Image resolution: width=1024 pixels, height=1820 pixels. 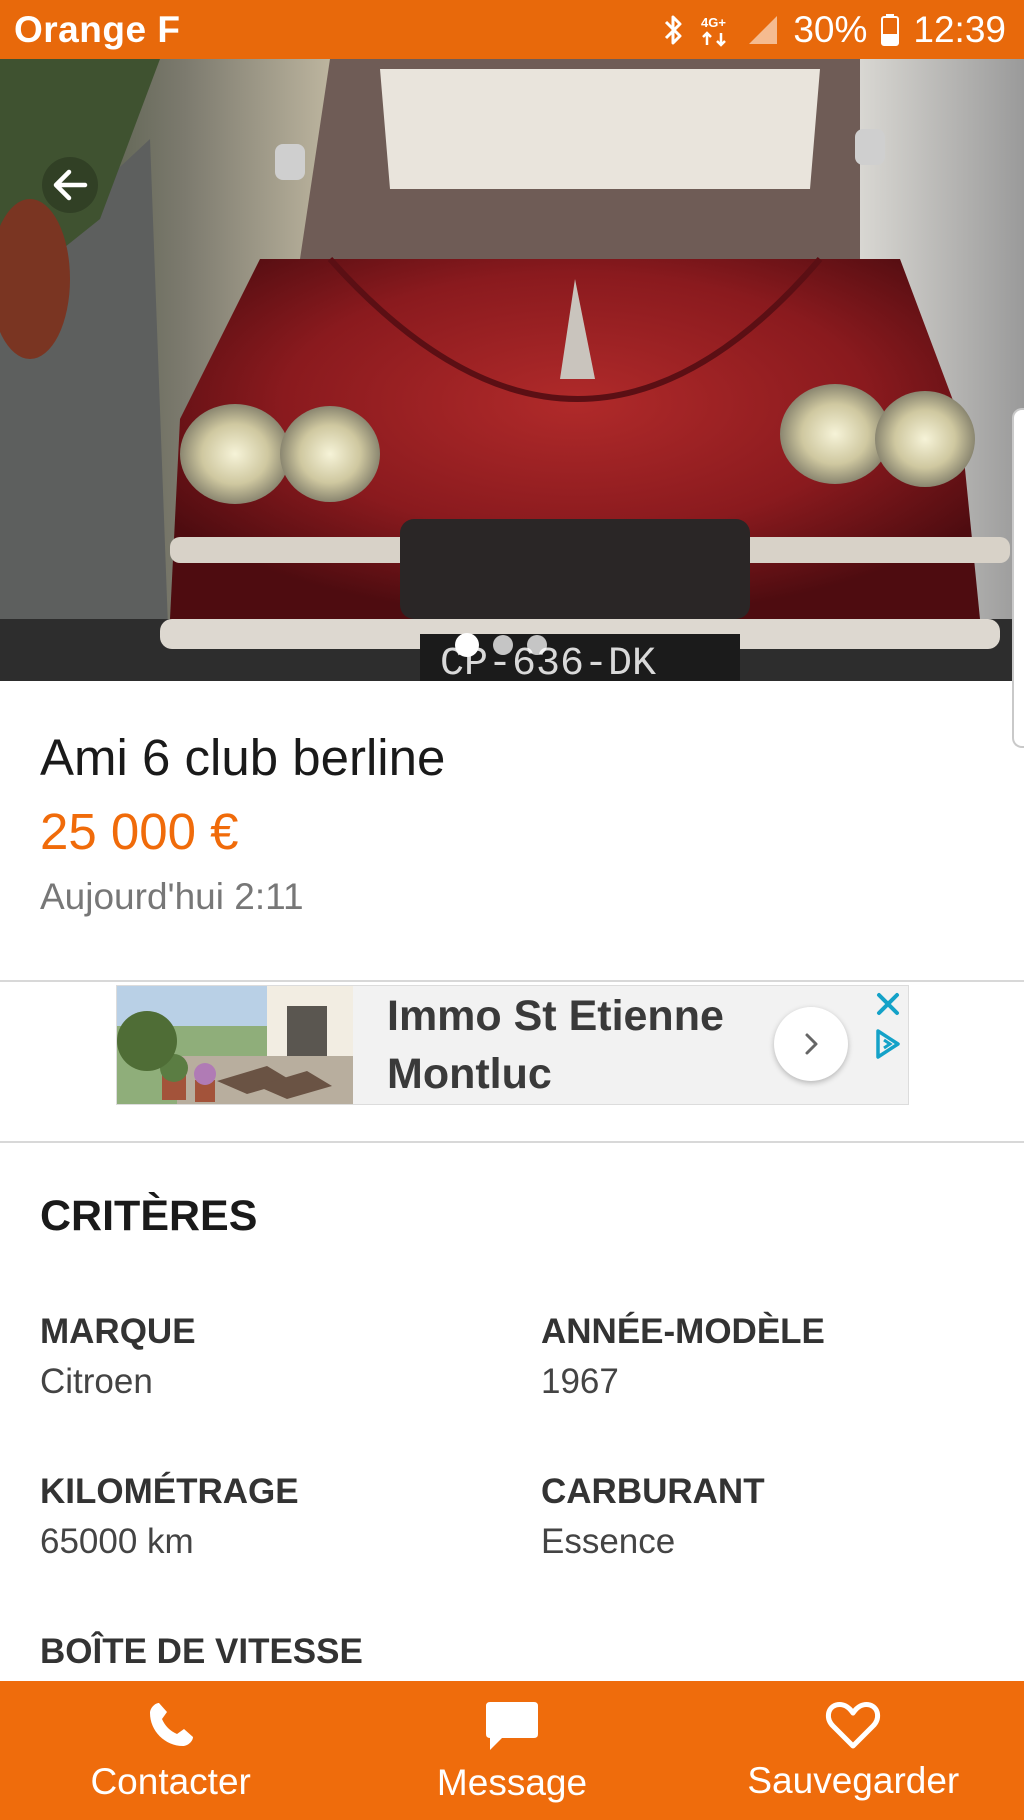 What do you see at coordinates (96, 1381) in the screenshot?
I see `criterion-value: Citroen` at bounding box center [96, 1381].